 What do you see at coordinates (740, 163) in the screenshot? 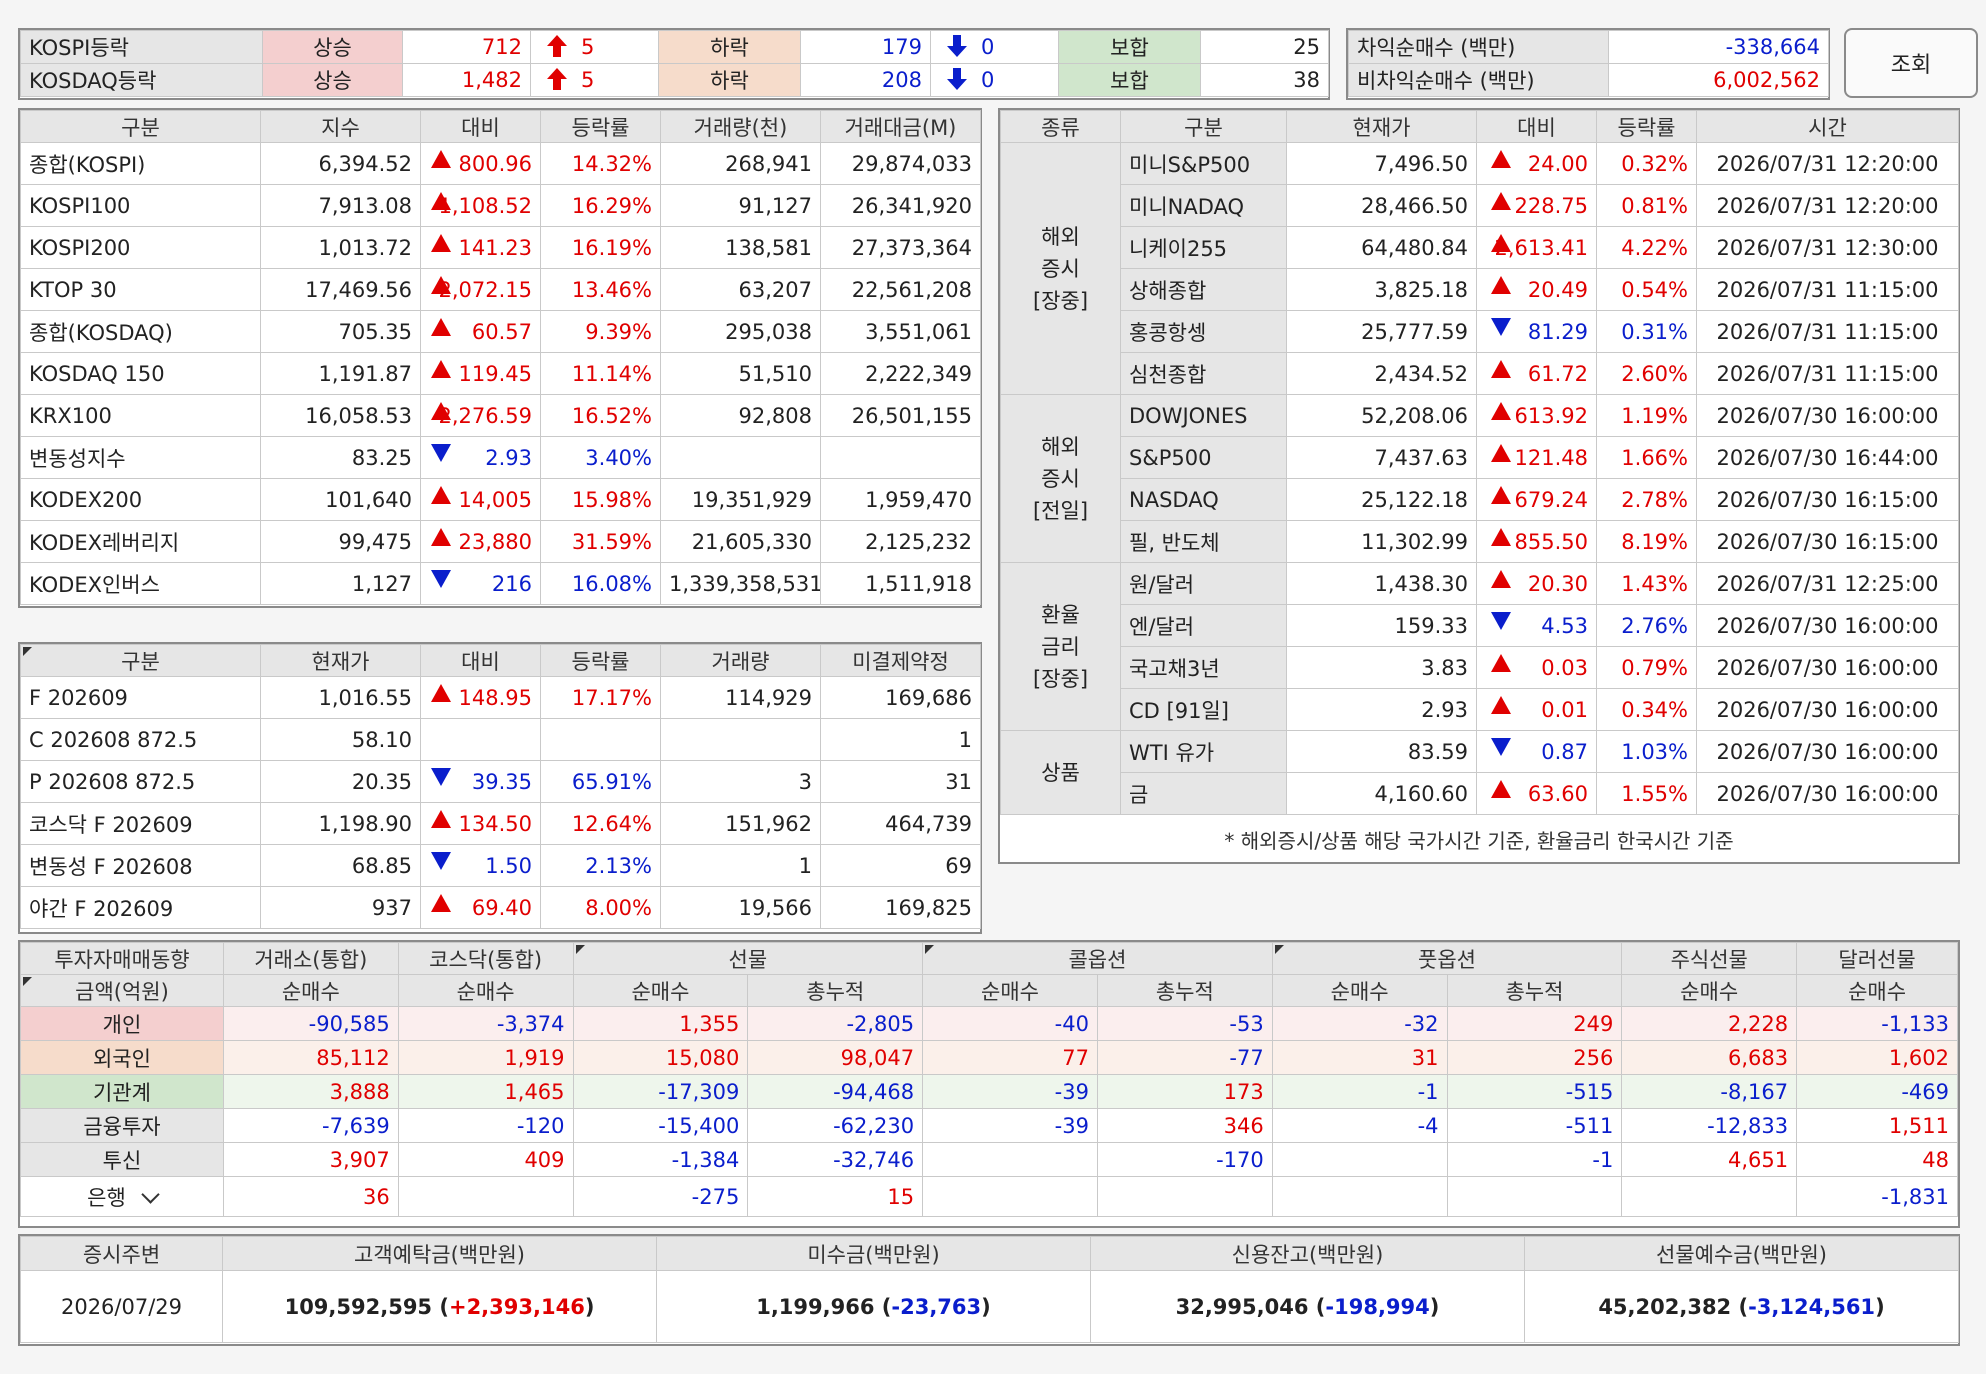
I see `volume-cell: 268,941` at bounding box center [740, 163].